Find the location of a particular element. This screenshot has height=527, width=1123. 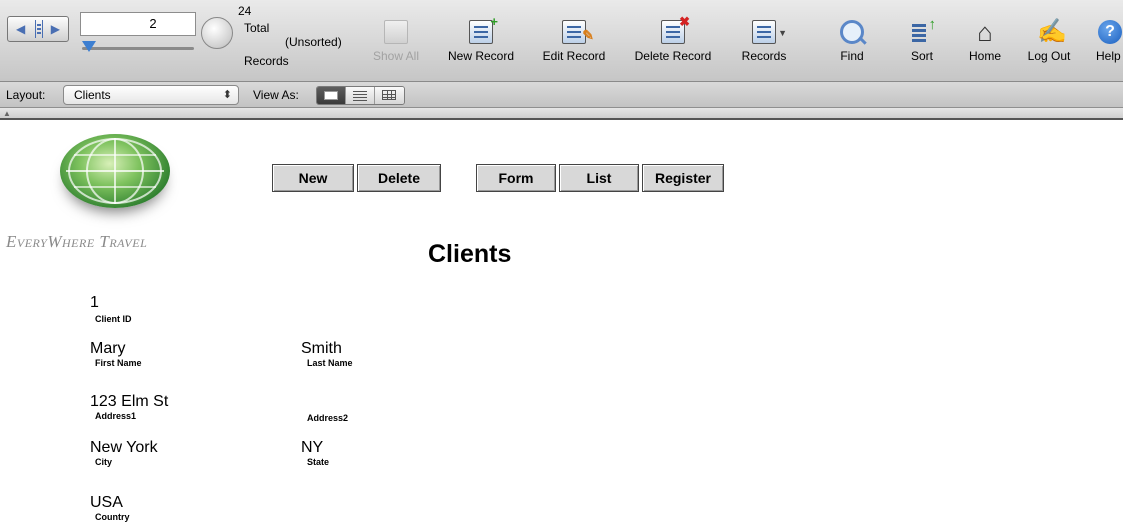

find-icon is located at coordinates (852, 32).